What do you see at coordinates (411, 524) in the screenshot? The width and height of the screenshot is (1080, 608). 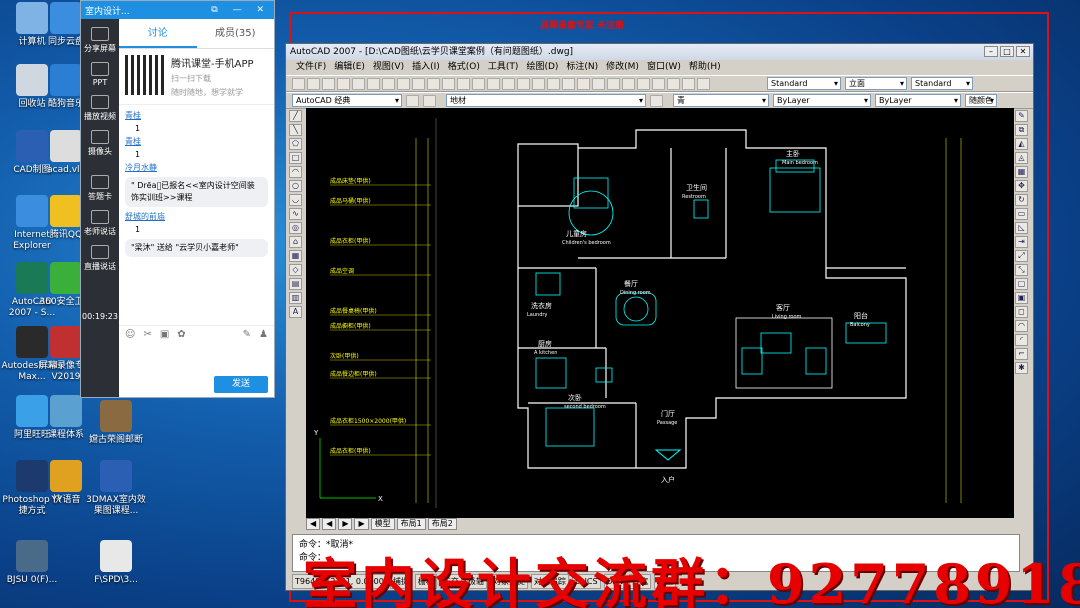 I see `layout-tab: 布局1` at bounding box center [411, 524].